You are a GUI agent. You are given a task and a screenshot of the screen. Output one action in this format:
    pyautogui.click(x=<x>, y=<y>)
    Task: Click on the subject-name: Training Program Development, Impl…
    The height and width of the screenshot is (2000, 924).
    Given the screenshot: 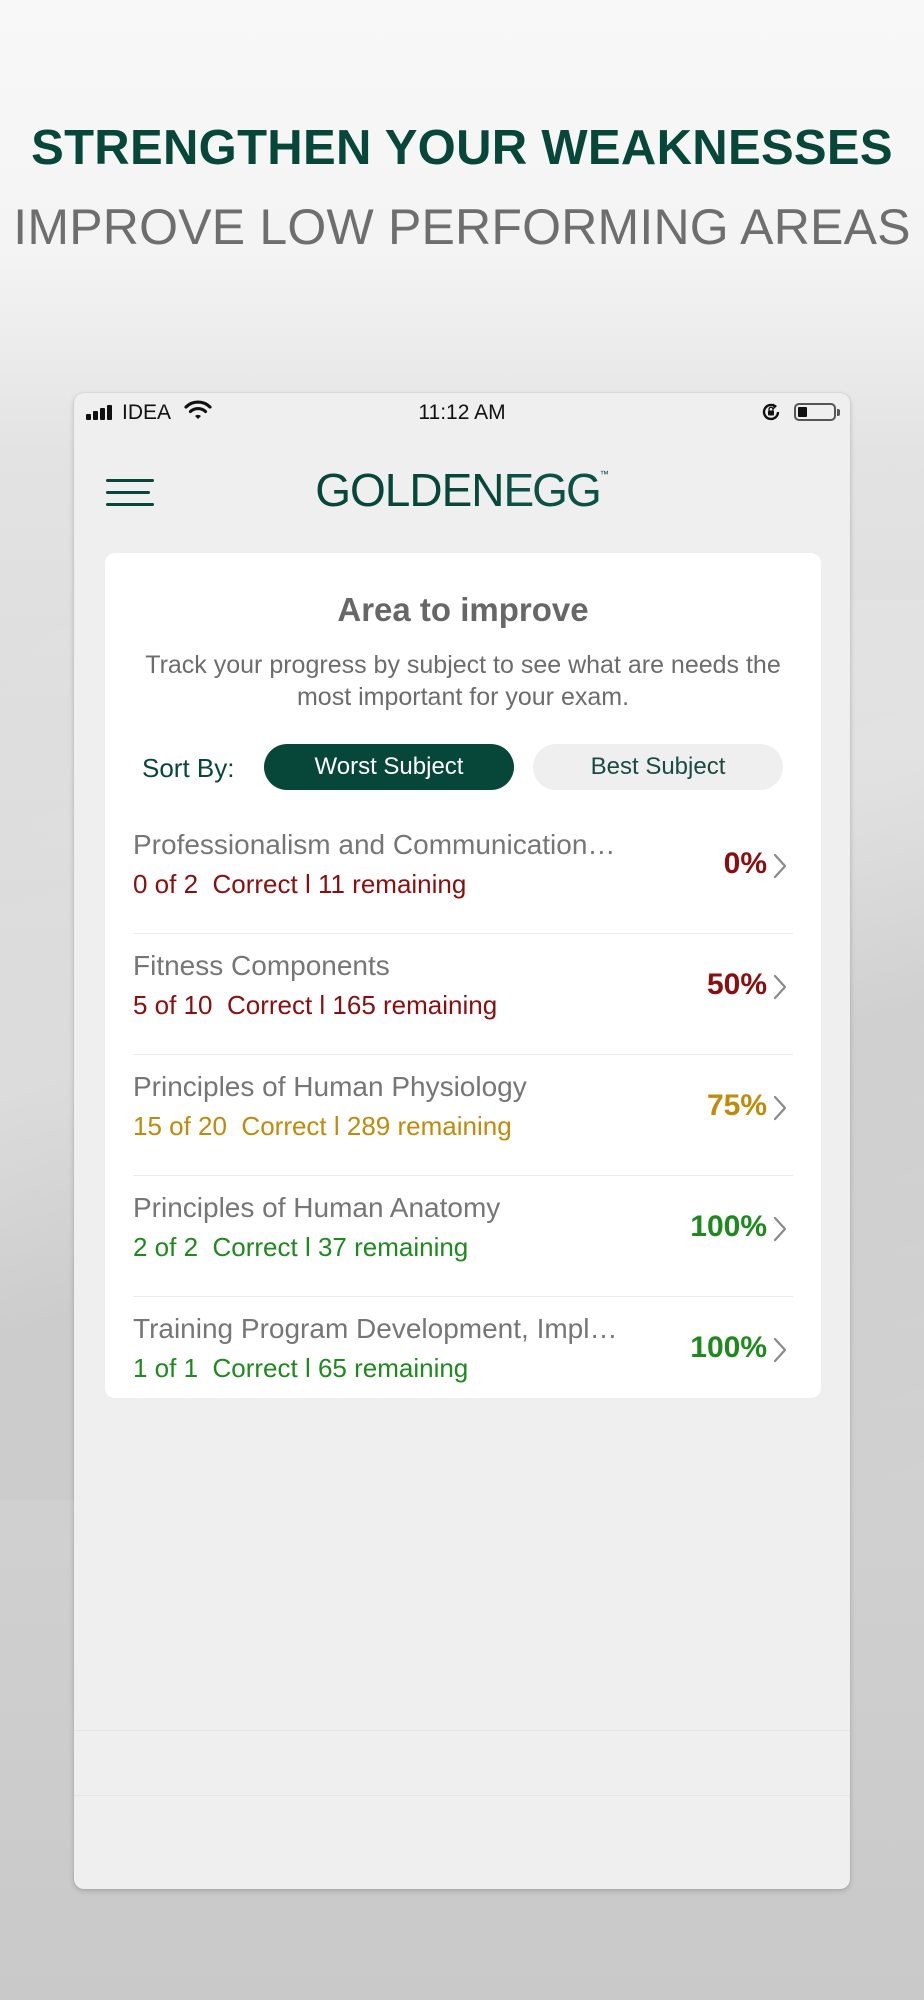 What is the action you would take?
    pyautogui.click(x=375, y=1328)
    